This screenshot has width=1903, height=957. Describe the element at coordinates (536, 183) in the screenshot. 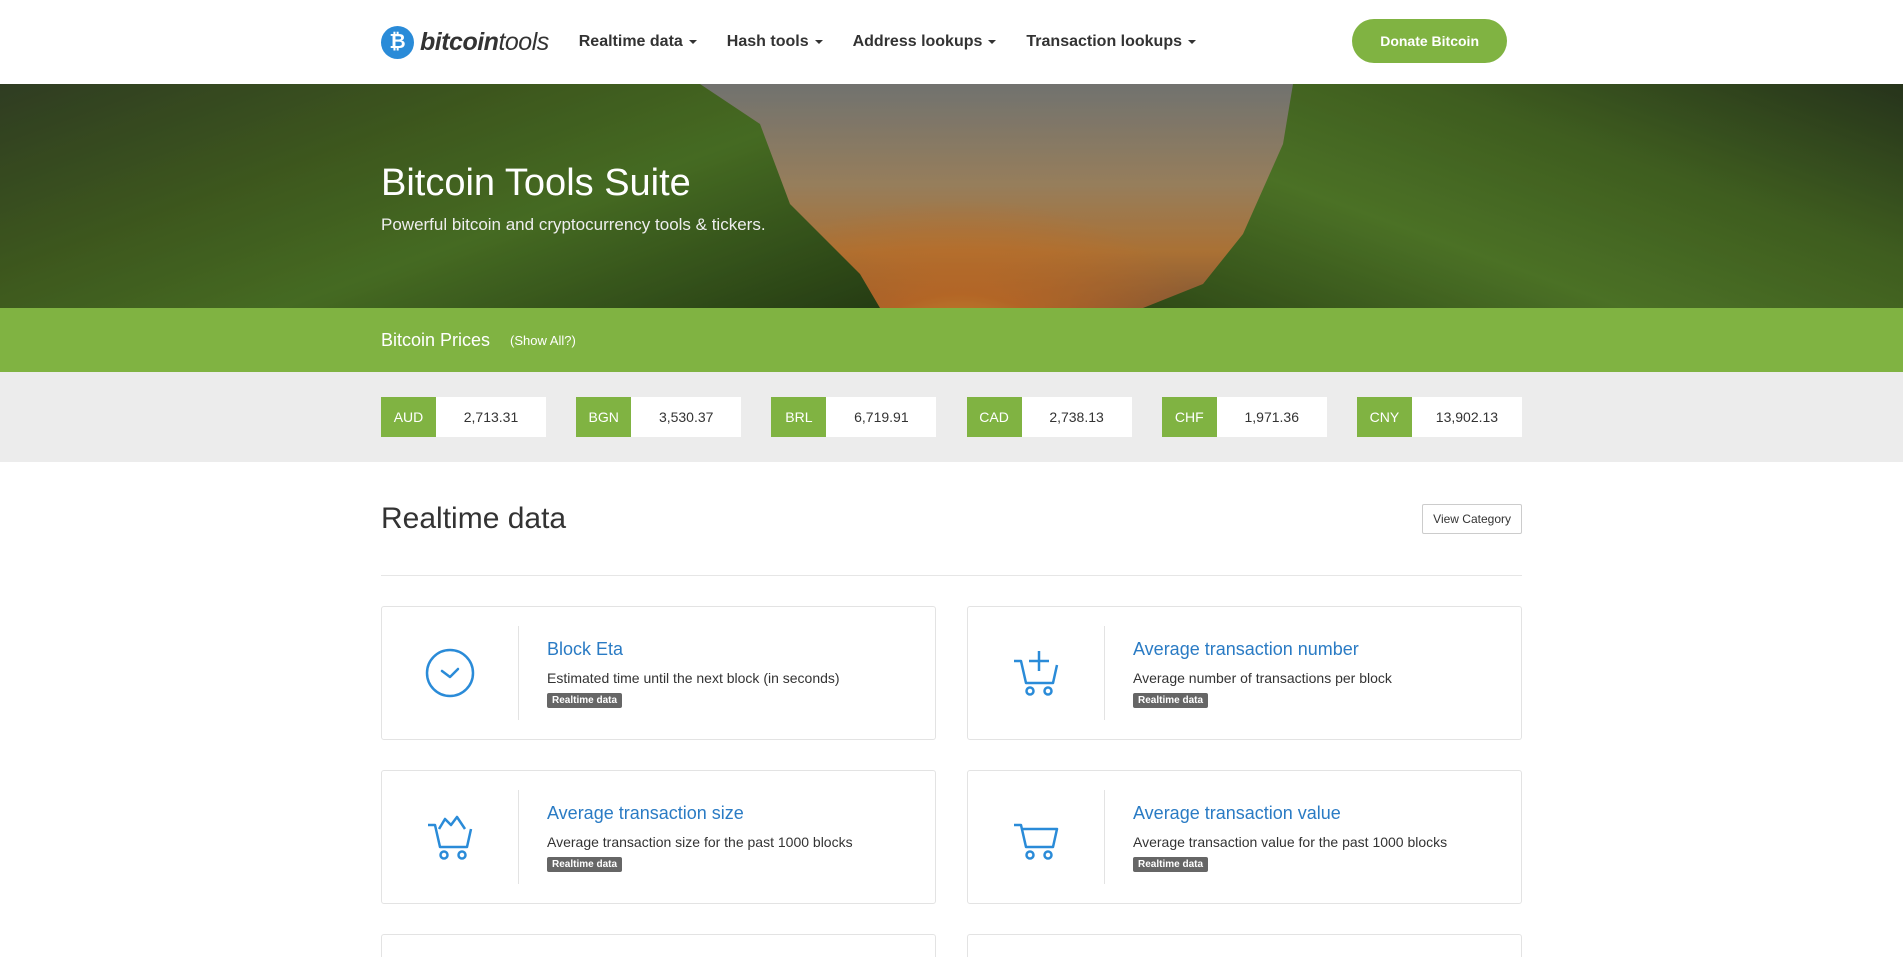

I see `hero-title: Bitcoin Tools Suite` at that location.